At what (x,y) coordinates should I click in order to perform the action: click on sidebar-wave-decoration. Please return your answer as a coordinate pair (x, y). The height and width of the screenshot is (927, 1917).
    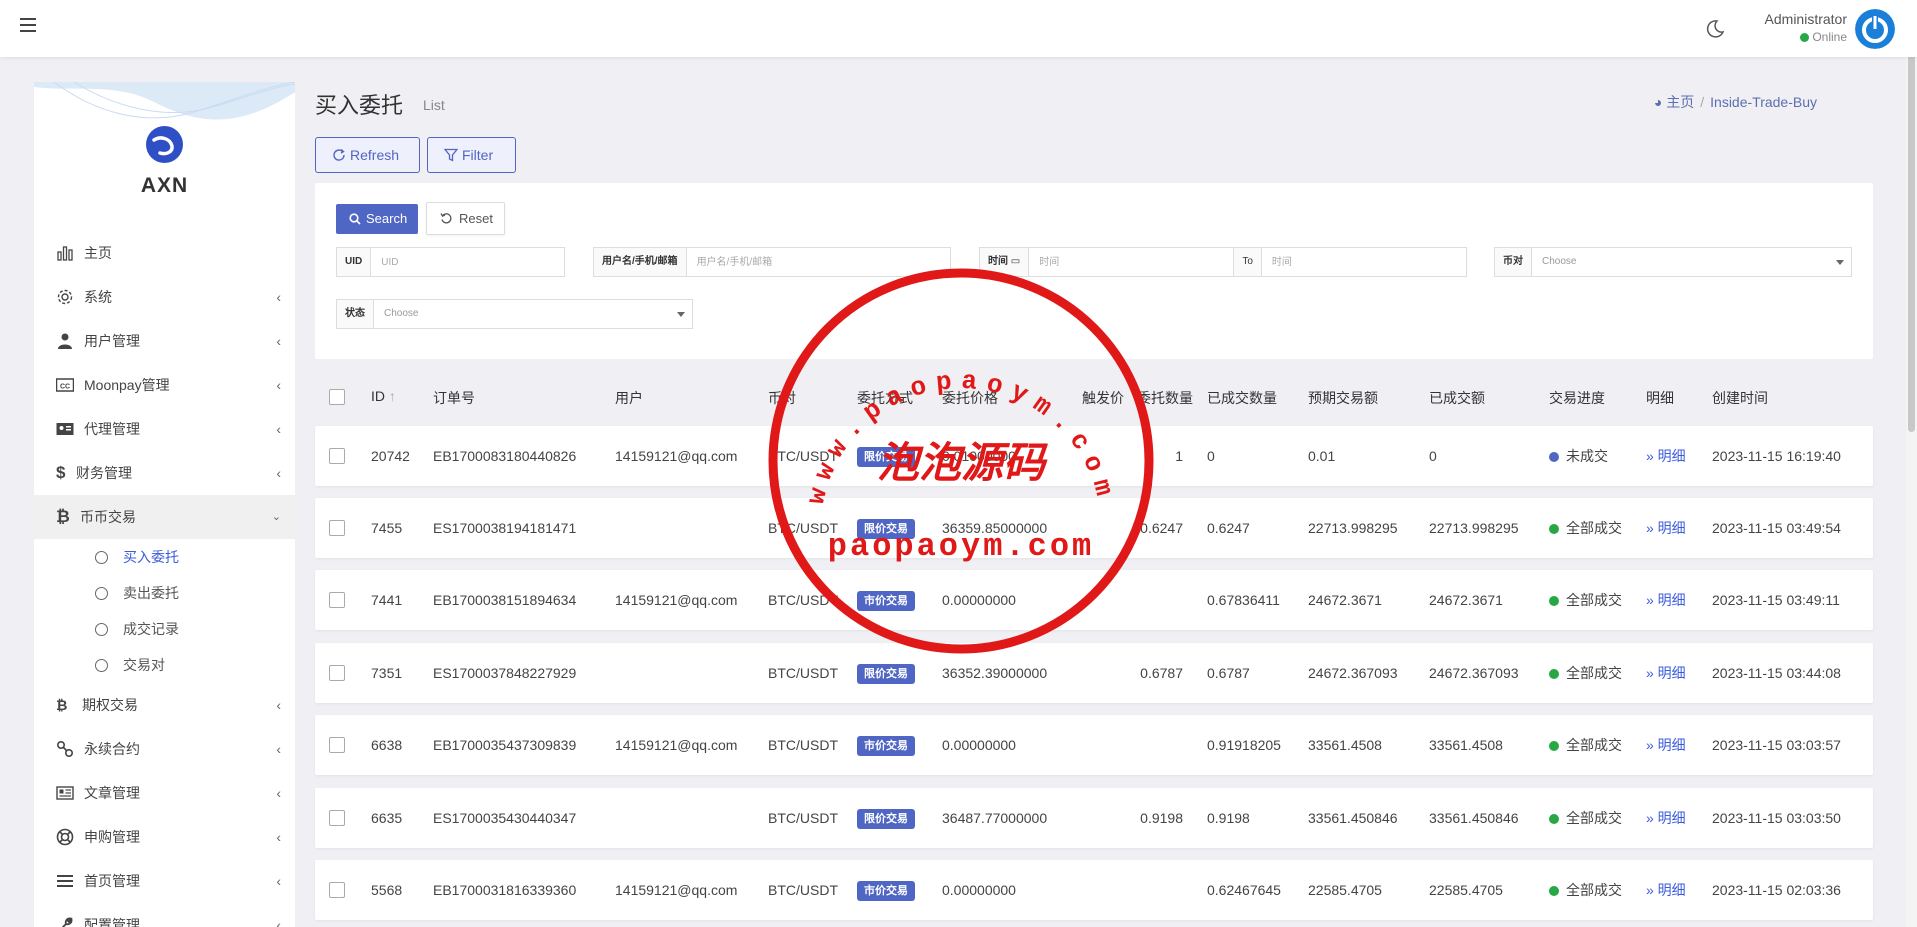
    Looking at the image, I should click on (164, 101).